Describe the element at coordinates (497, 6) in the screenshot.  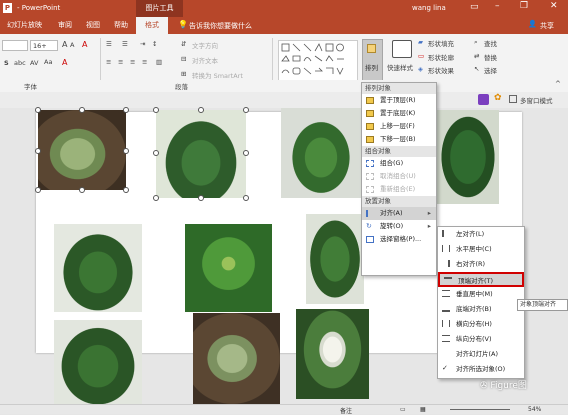
I see `minimize-icon: –` at that location.